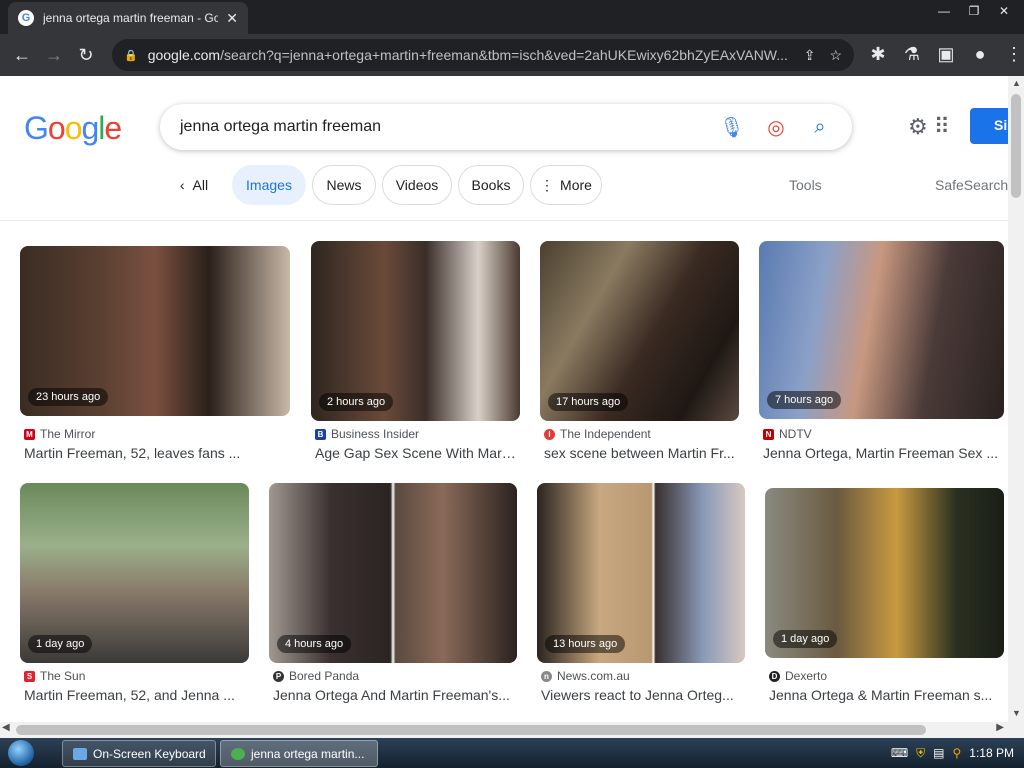  Describe the element at coordinates (194, 185) in the screenshot. I see `tab-all: ‹ All` at that location.